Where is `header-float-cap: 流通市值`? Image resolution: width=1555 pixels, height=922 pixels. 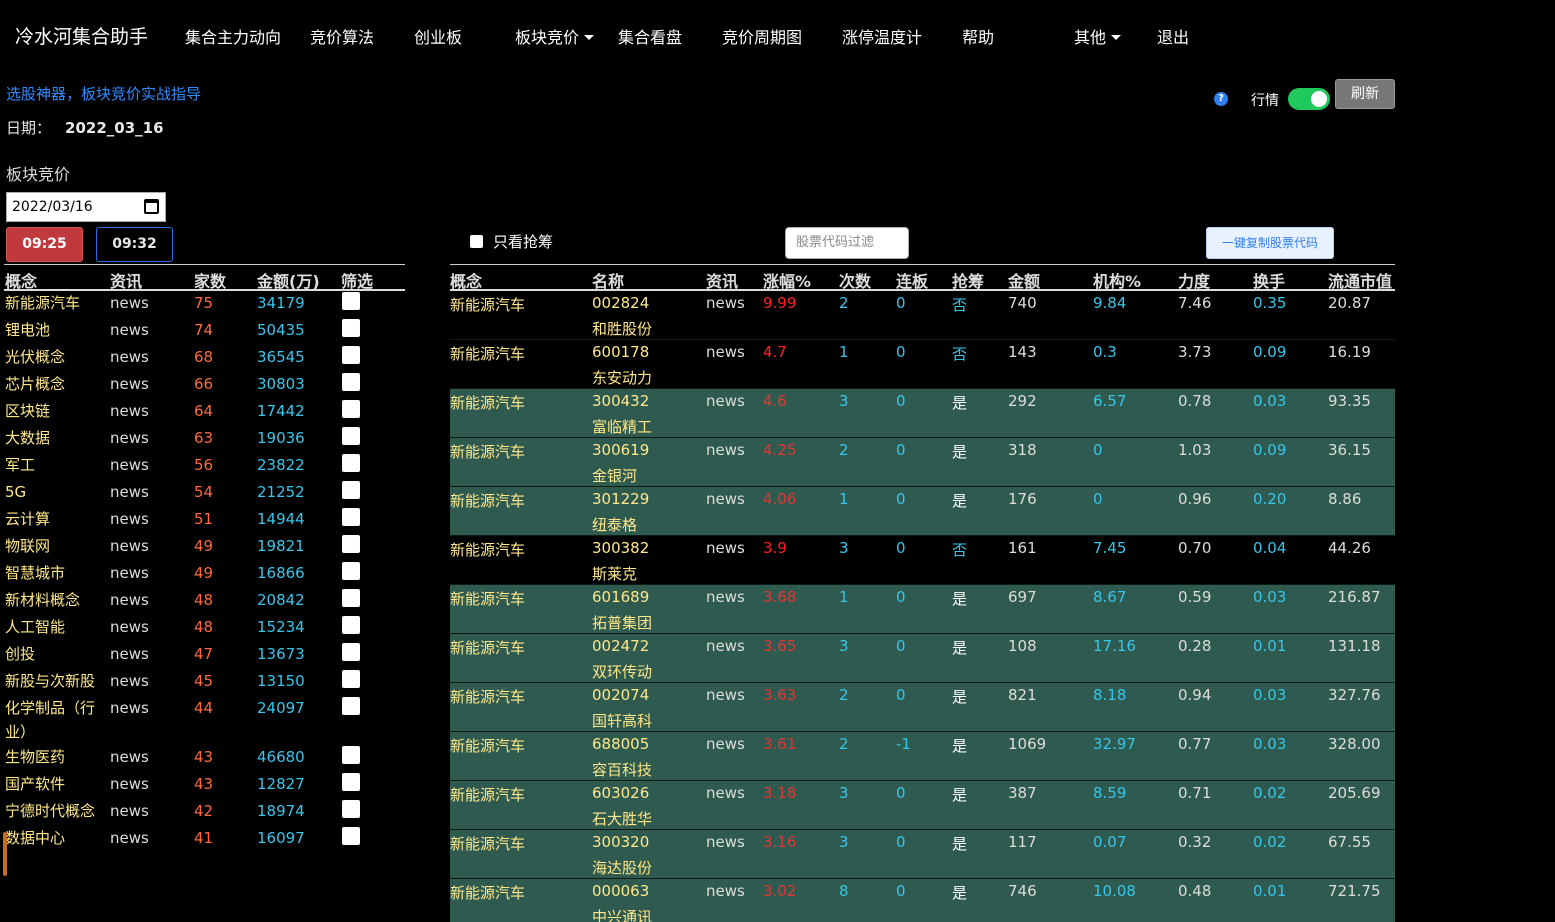 header-float-cap: 流通市值 is located at coordinates (1360, 280).